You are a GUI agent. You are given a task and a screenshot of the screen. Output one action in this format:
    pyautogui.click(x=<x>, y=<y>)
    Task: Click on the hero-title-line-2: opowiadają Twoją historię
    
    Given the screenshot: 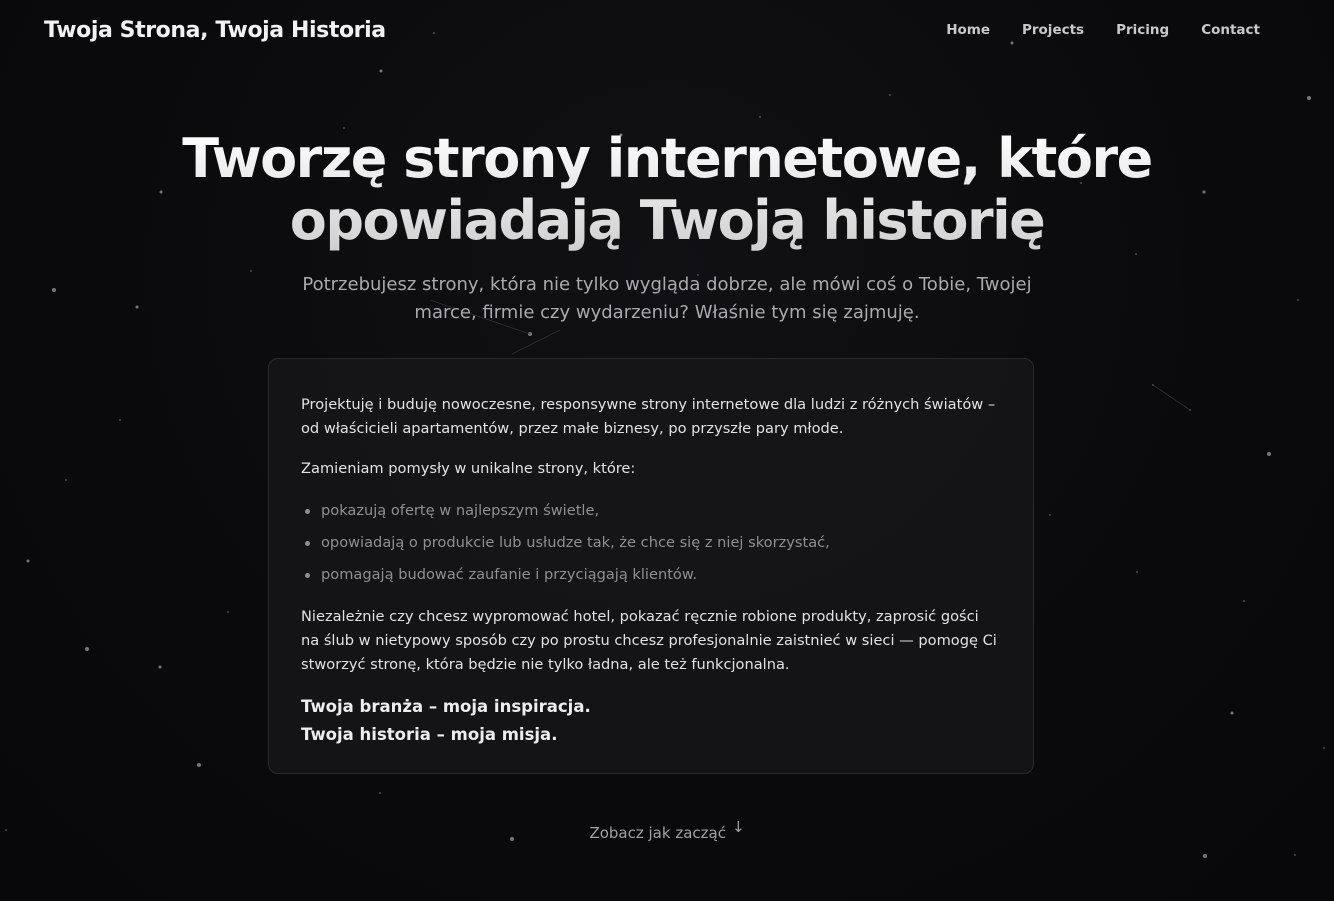 What is the action you would take?
    pyautogui.click(x=667, y=220)
    